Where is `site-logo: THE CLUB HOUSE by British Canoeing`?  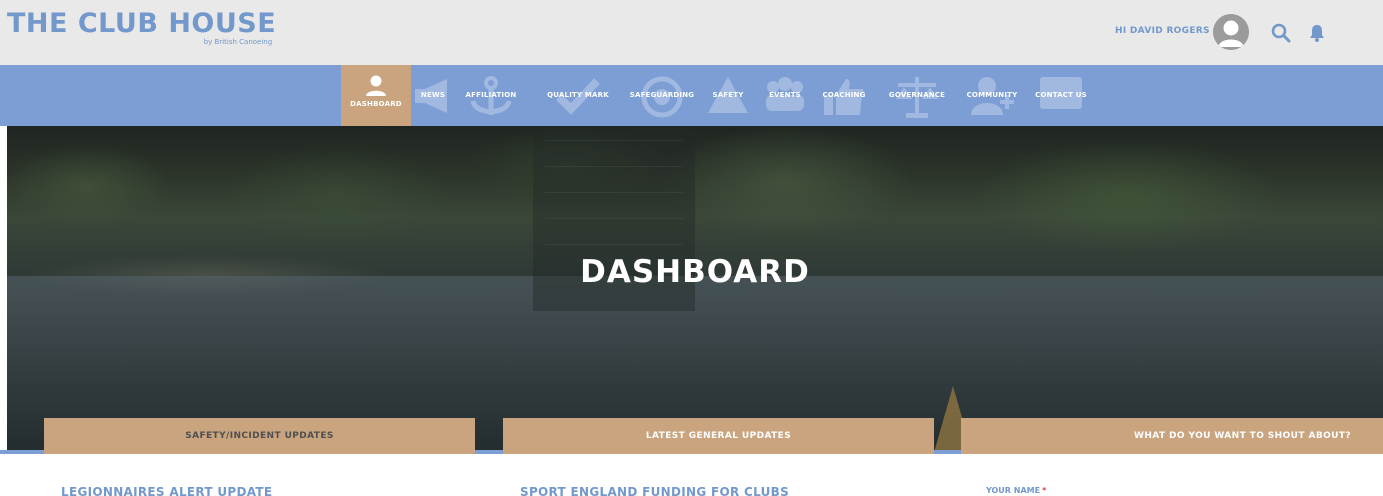 site-logo: THE CLUB HOUSE by British Canoeing is located at coordinates (142, 27).